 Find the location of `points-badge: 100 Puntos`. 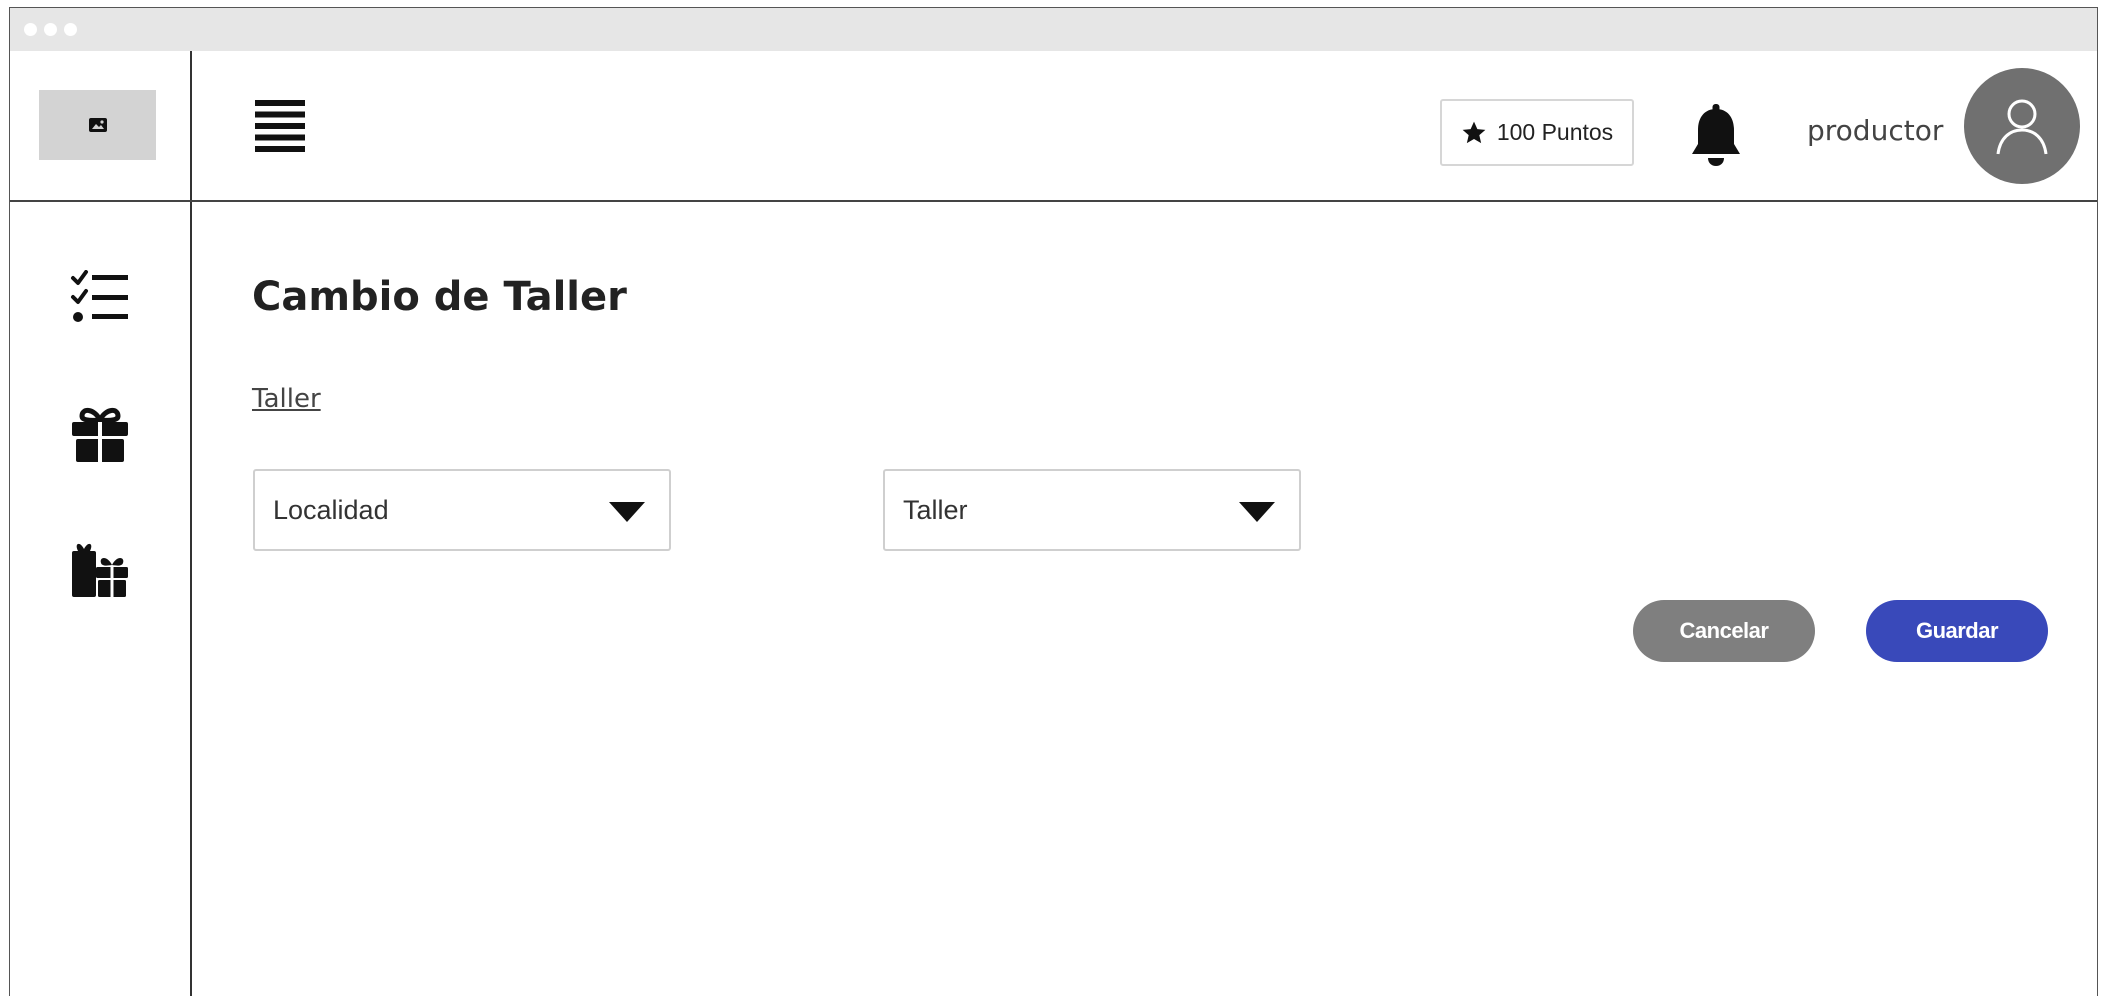

points-badge: 100 Puntos is located at coordinates (1537, 132).